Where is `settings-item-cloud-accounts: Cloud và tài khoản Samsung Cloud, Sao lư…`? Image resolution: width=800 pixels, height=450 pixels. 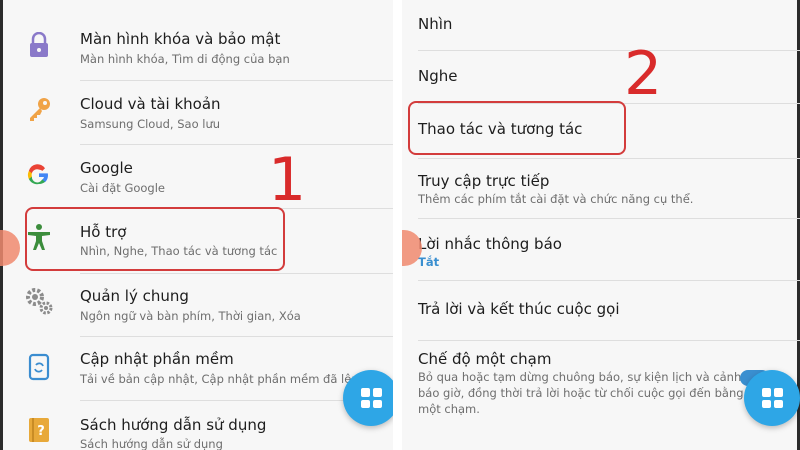
settings-item-cloud-accounts: Cloud và tài khoản Samsung Cloud, Sao lư… is located at coordinates (196, 110).